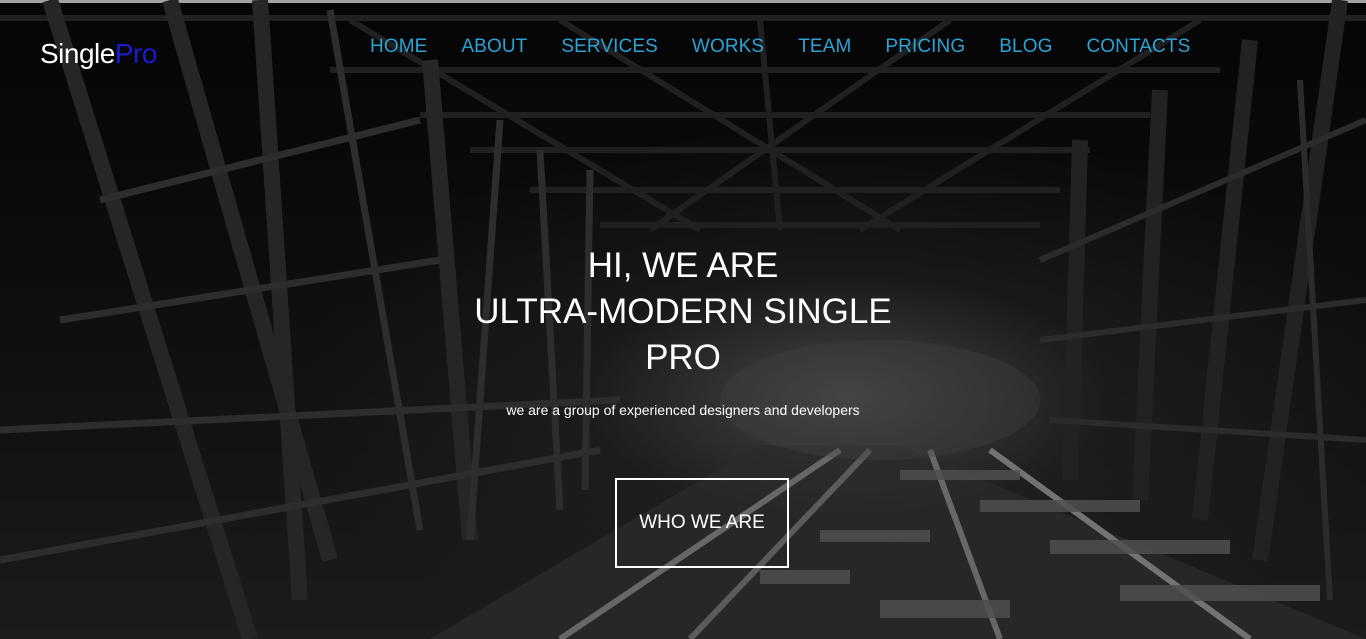  I want to click on brand-name-plain: Single, so click(77, 53).